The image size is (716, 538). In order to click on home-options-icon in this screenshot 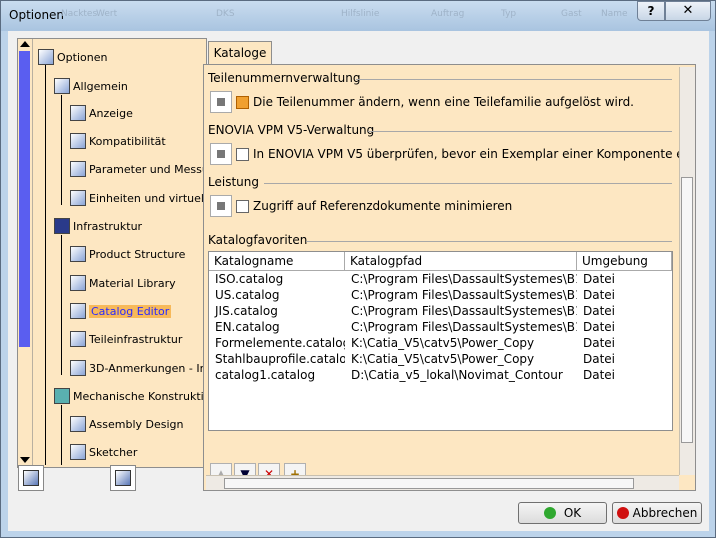, I will do `click(31, 478)`.